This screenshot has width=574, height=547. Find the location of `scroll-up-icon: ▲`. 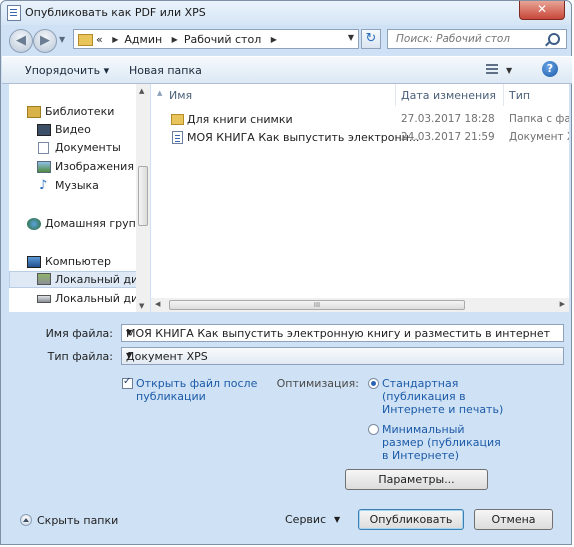

scroll-up-icon: ▲ is located at coordinates (141, 91).